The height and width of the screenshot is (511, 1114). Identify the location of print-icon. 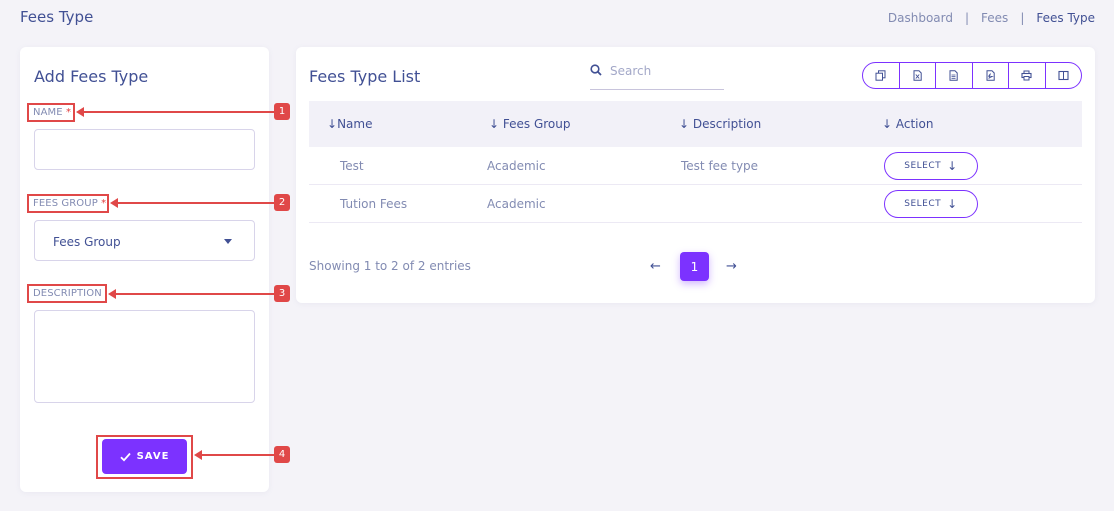
(1026, 75).